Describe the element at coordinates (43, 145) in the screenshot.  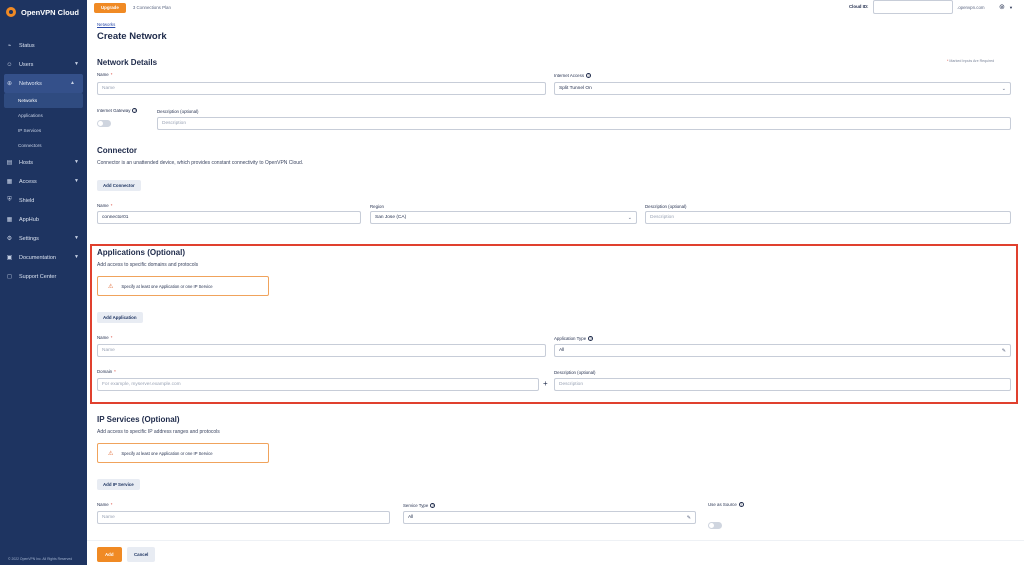
I see `sidebar-subitem-connectors: Connectors` at that location.